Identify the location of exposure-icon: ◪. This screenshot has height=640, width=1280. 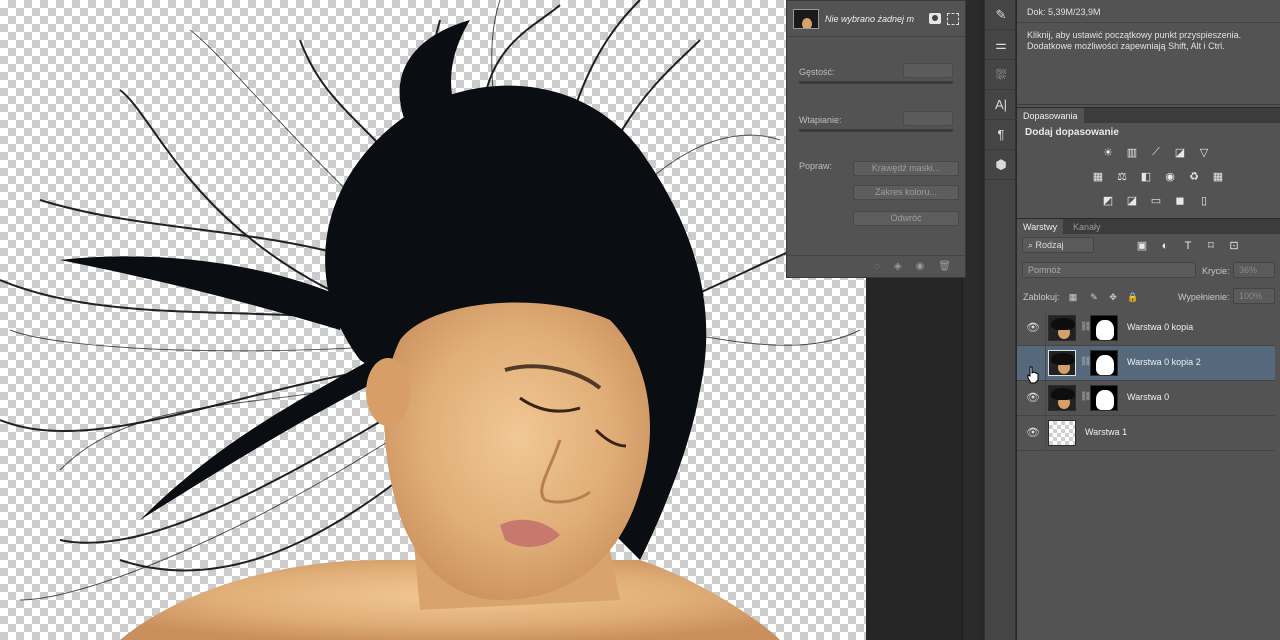
(1180, 152).